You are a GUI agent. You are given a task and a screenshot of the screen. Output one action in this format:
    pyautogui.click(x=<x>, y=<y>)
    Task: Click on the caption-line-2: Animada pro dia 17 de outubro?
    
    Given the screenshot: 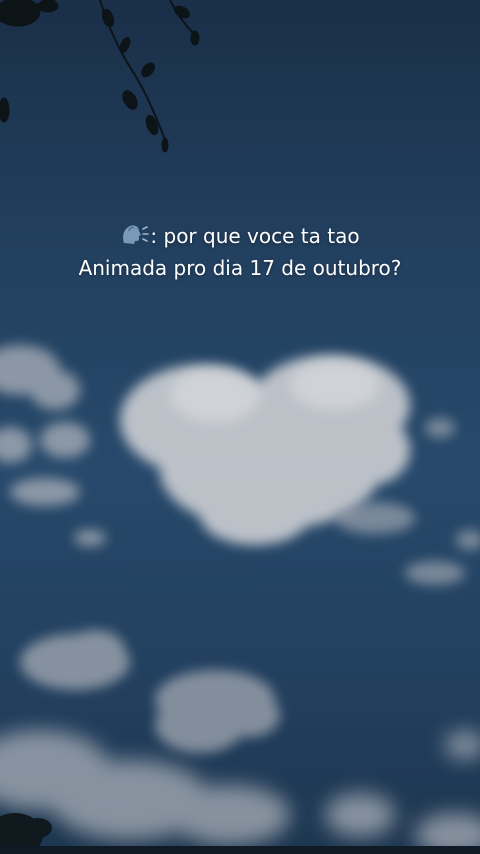 What is the action you would take?
    pyautogui.click(x=240, y=268)
    